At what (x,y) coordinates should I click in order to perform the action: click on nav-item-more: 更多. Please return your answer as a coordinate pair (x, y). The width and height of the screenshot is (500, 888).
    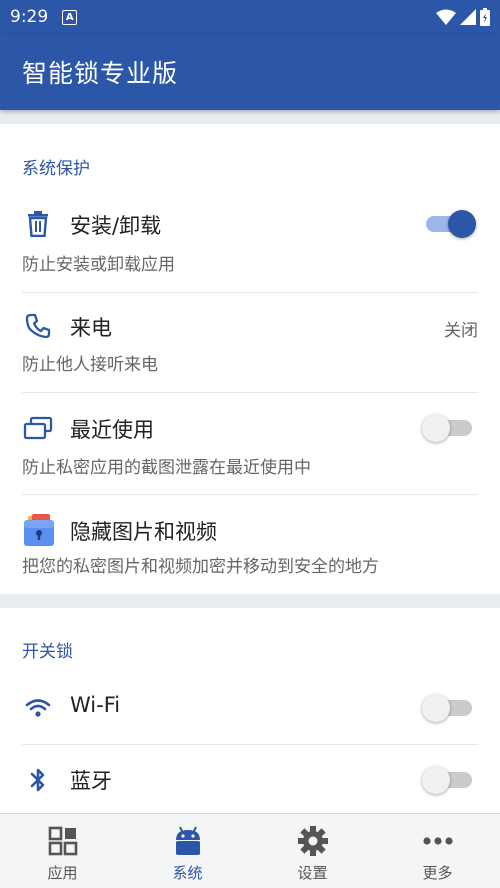
    Looking at the image, I should click on (437, 851).